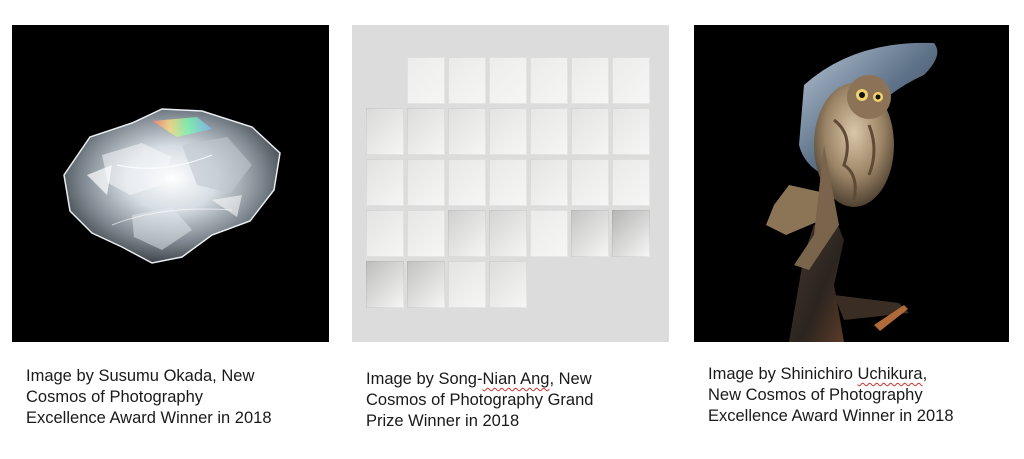 This screenshot has height=459, width=1024. What do you see at coordinates (140, 376) in the screenshot?
I see `caption-line: Image by Susumu Okada, New` at bounding box center [140, 376].